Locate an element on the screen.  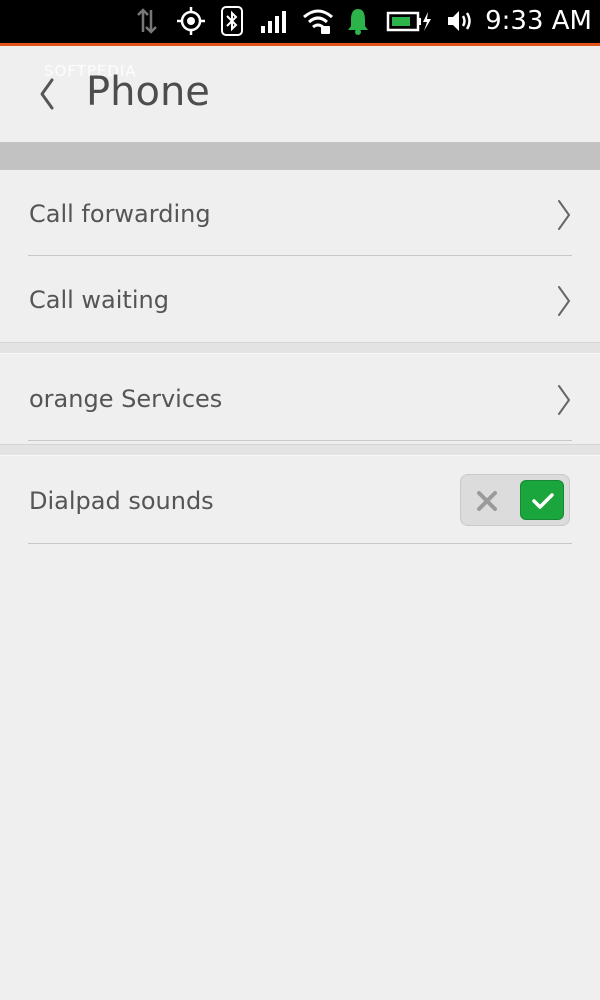
checkmark-icon is located at coordinates (543, 501).